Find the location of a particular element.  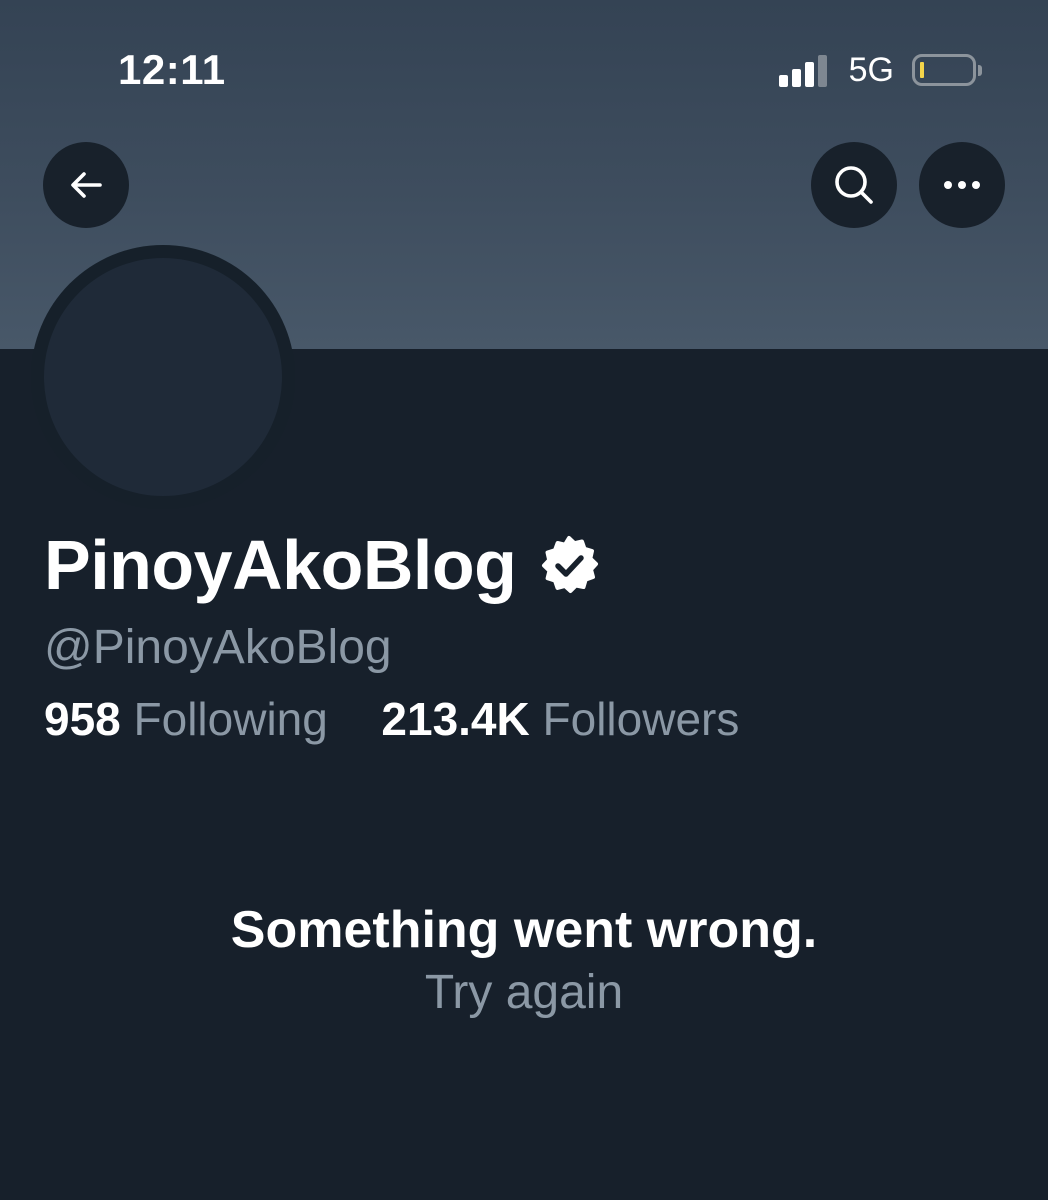

search-button is located at coordinates (854, 185).